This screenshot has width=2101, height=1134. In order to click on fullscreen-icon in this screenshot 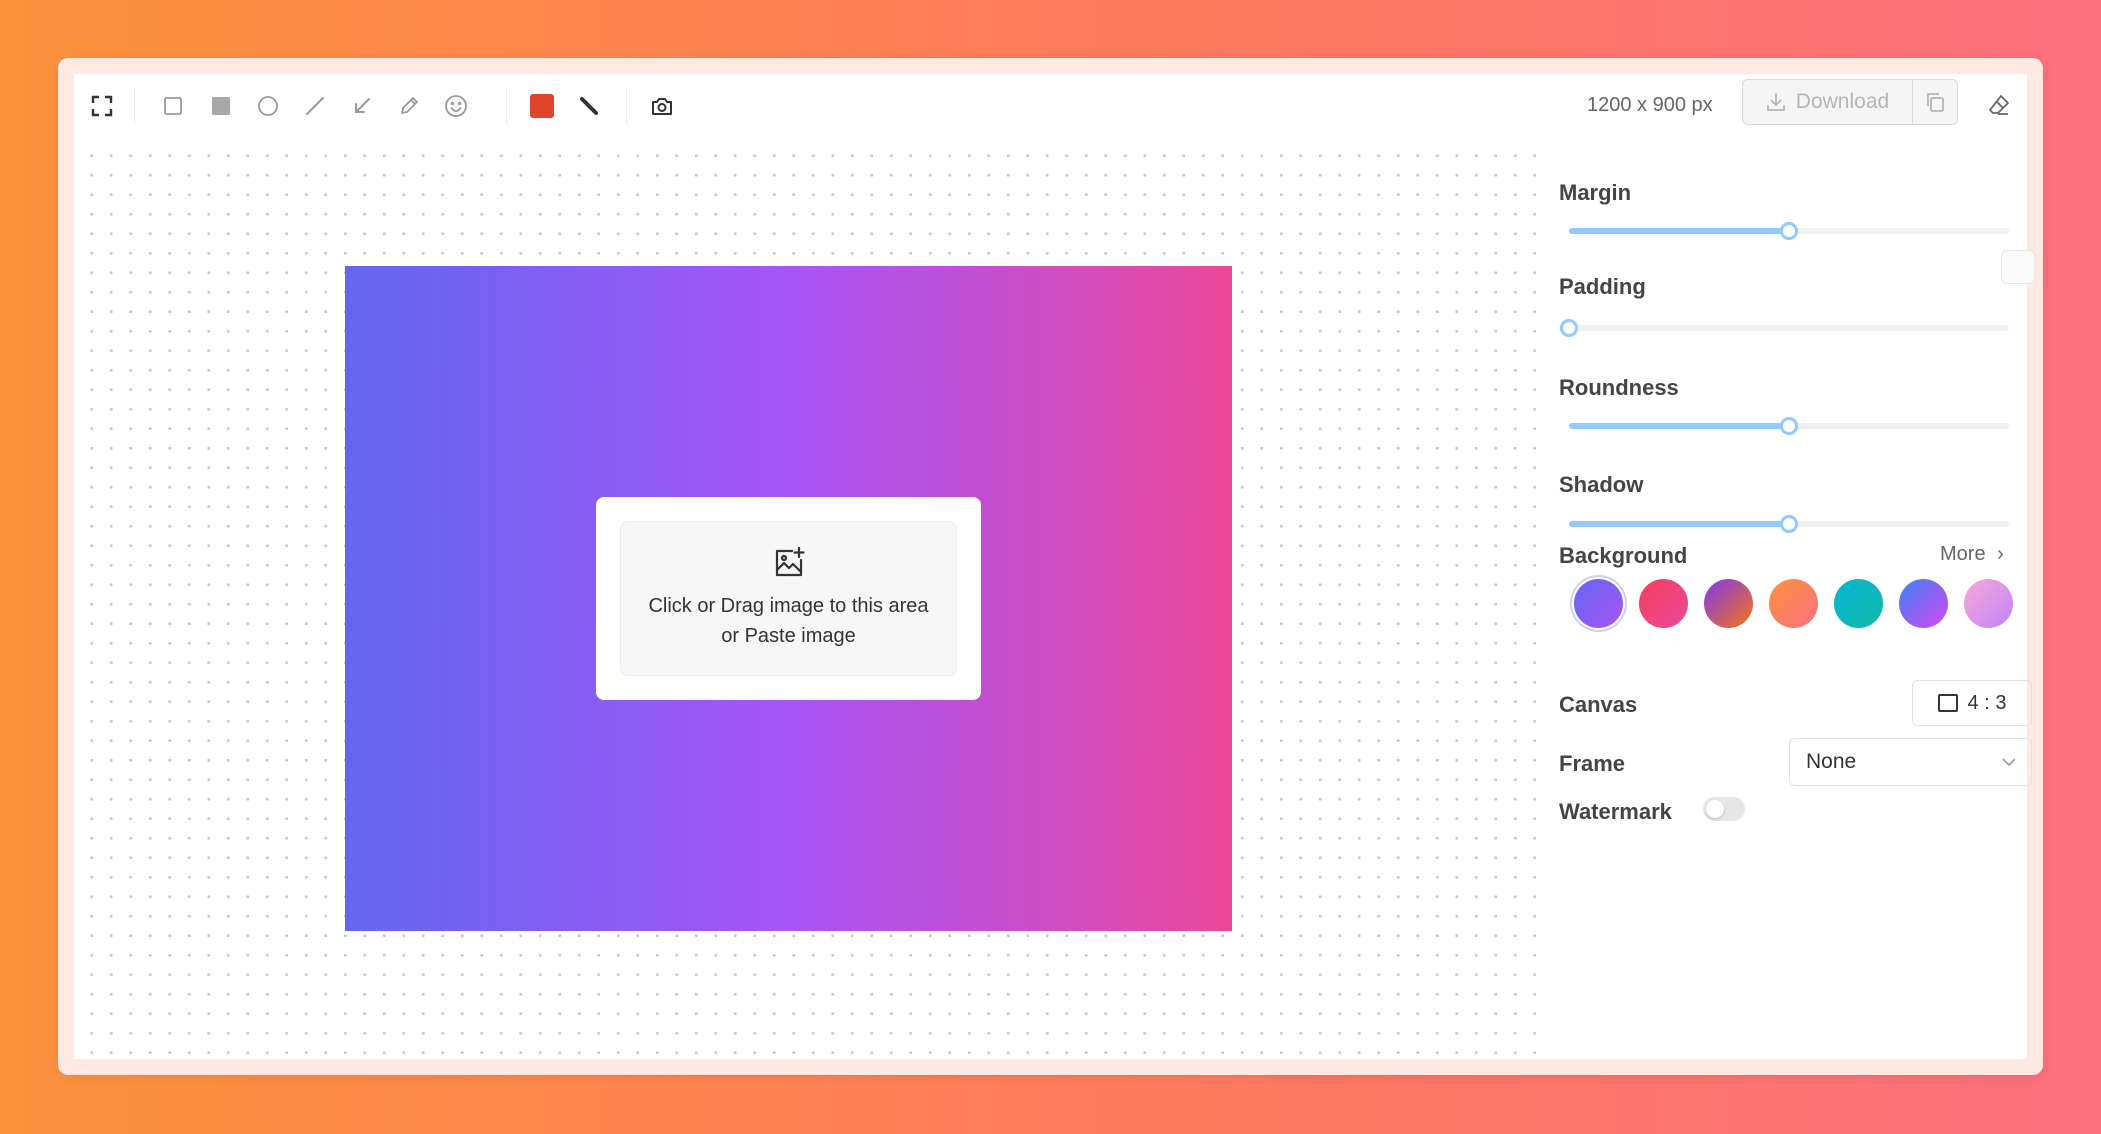, I will do `click(102, 106)`.